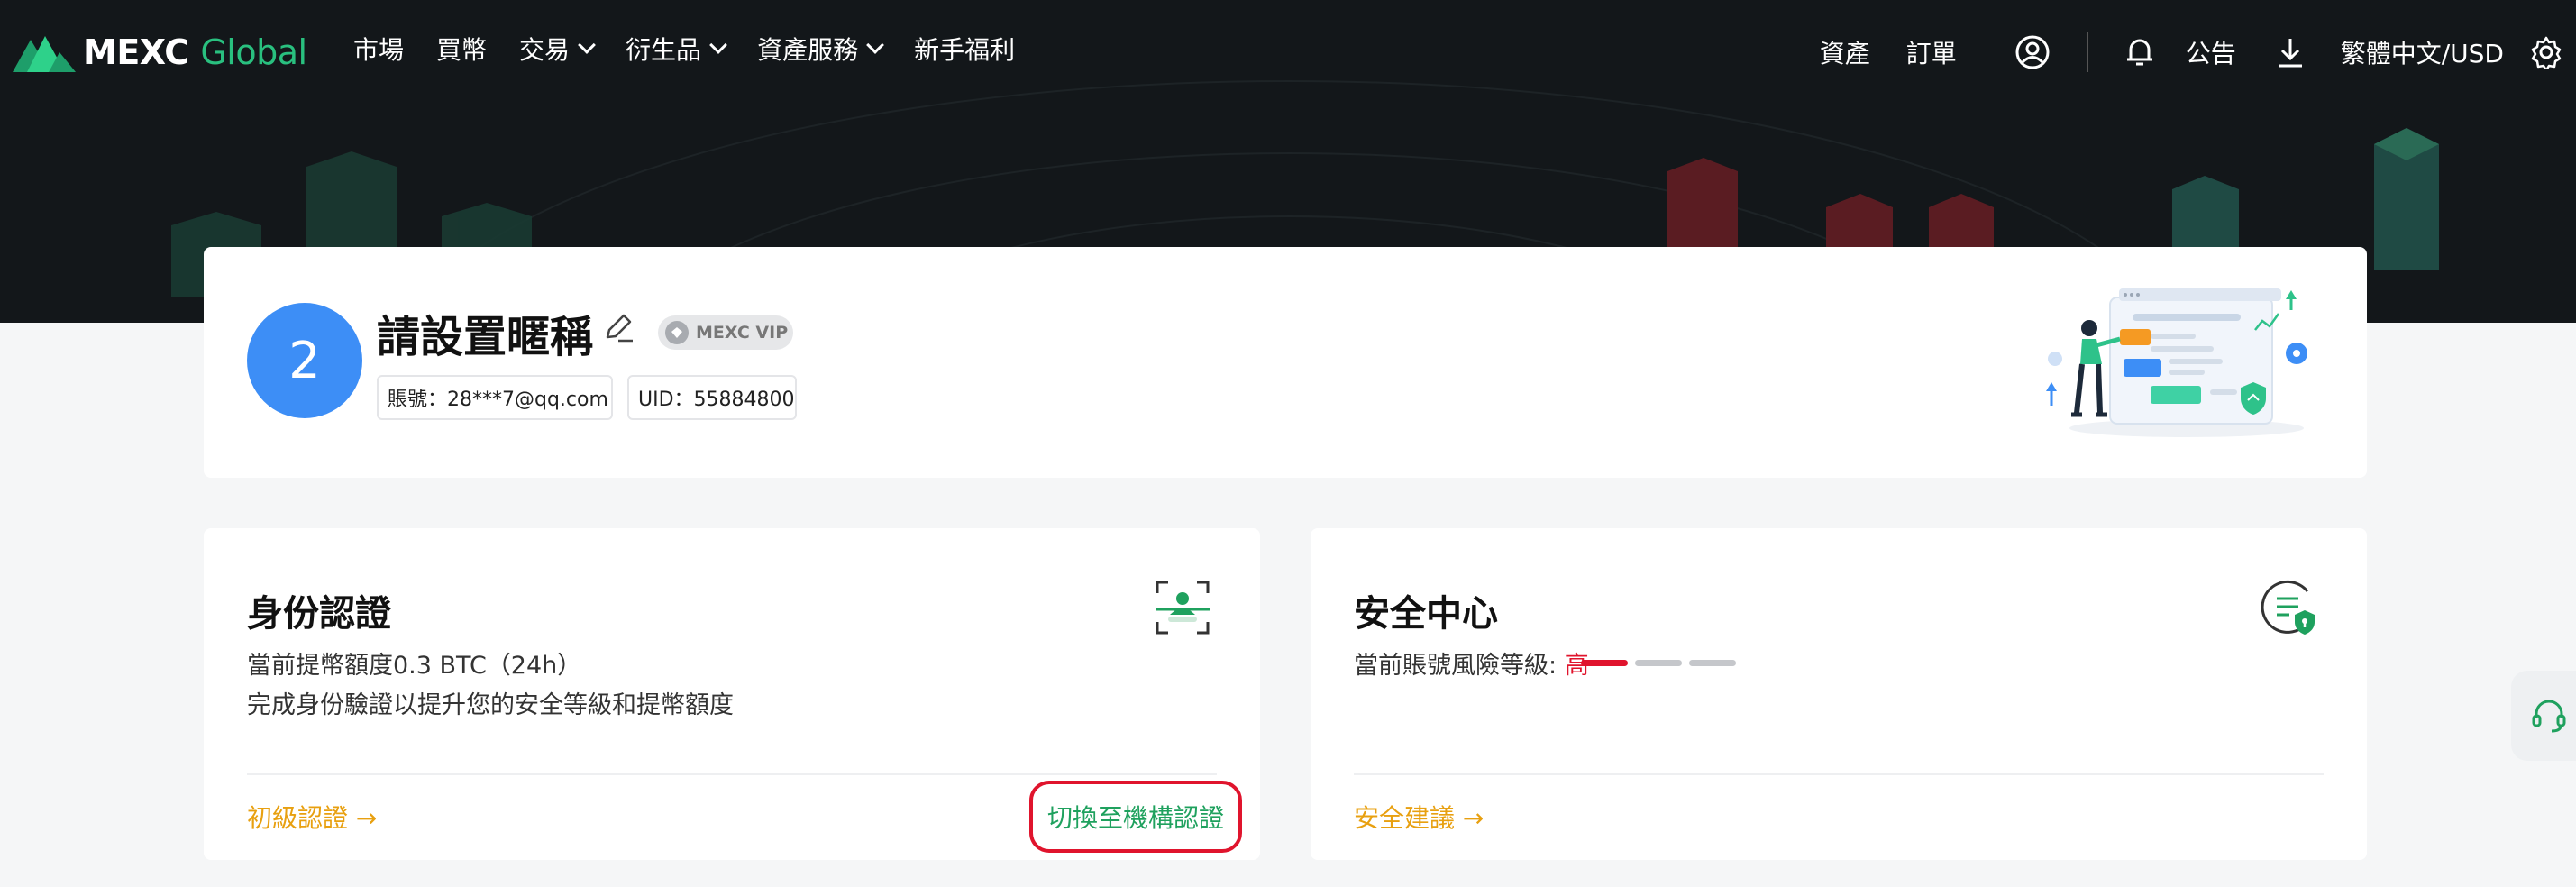 The height and width of the screenshot is (887, 2576). What do you see at coordinates (312, 817) in the screenshot?
I see `primary-verification-link: 初級認證 →` at bounding box center [312, 817].